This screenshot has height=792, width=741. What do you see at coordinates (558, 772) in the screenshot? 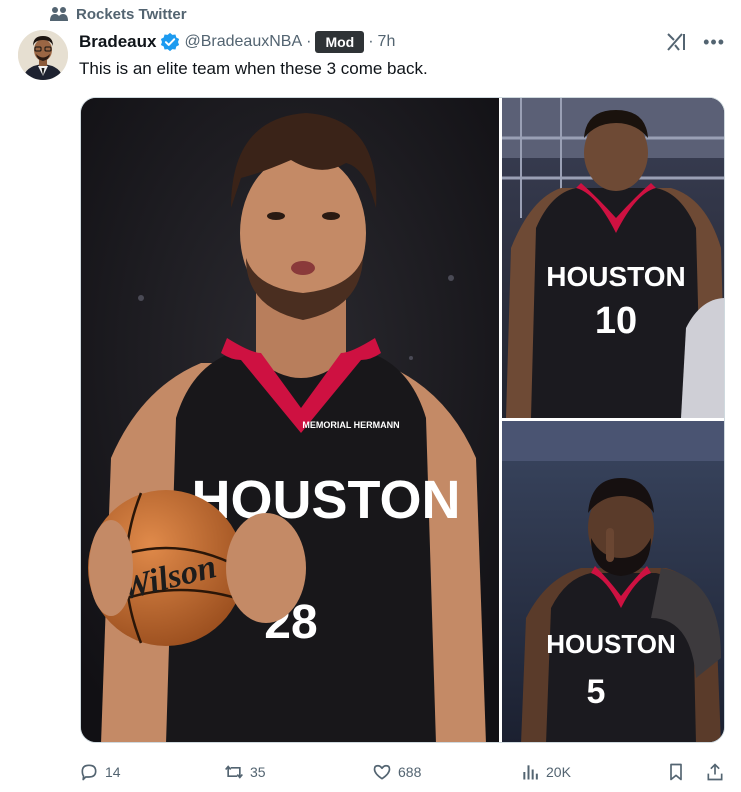
I see `view-count: 20K` at bounding box center [558, 772].